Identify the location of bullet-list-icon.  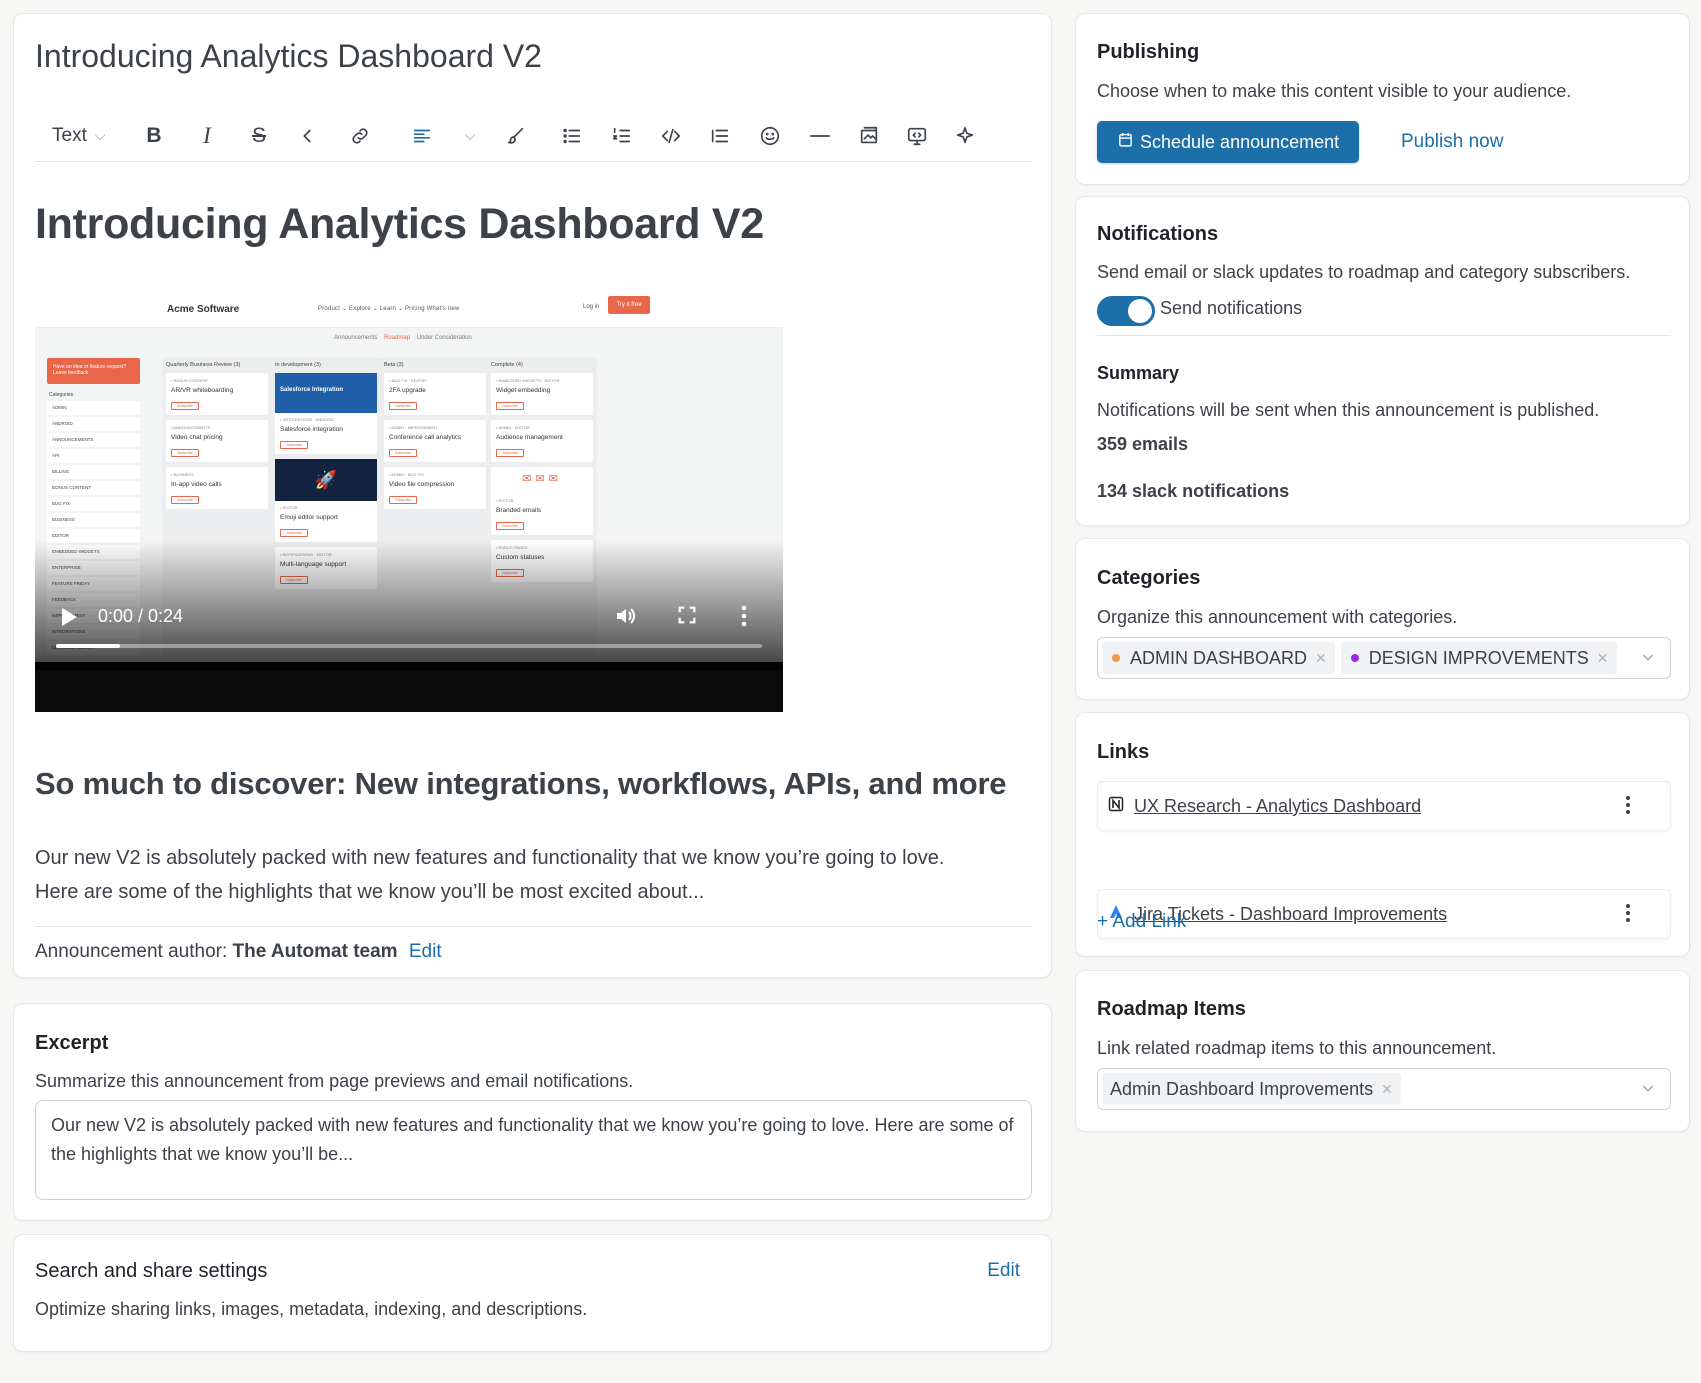
(572, 136).